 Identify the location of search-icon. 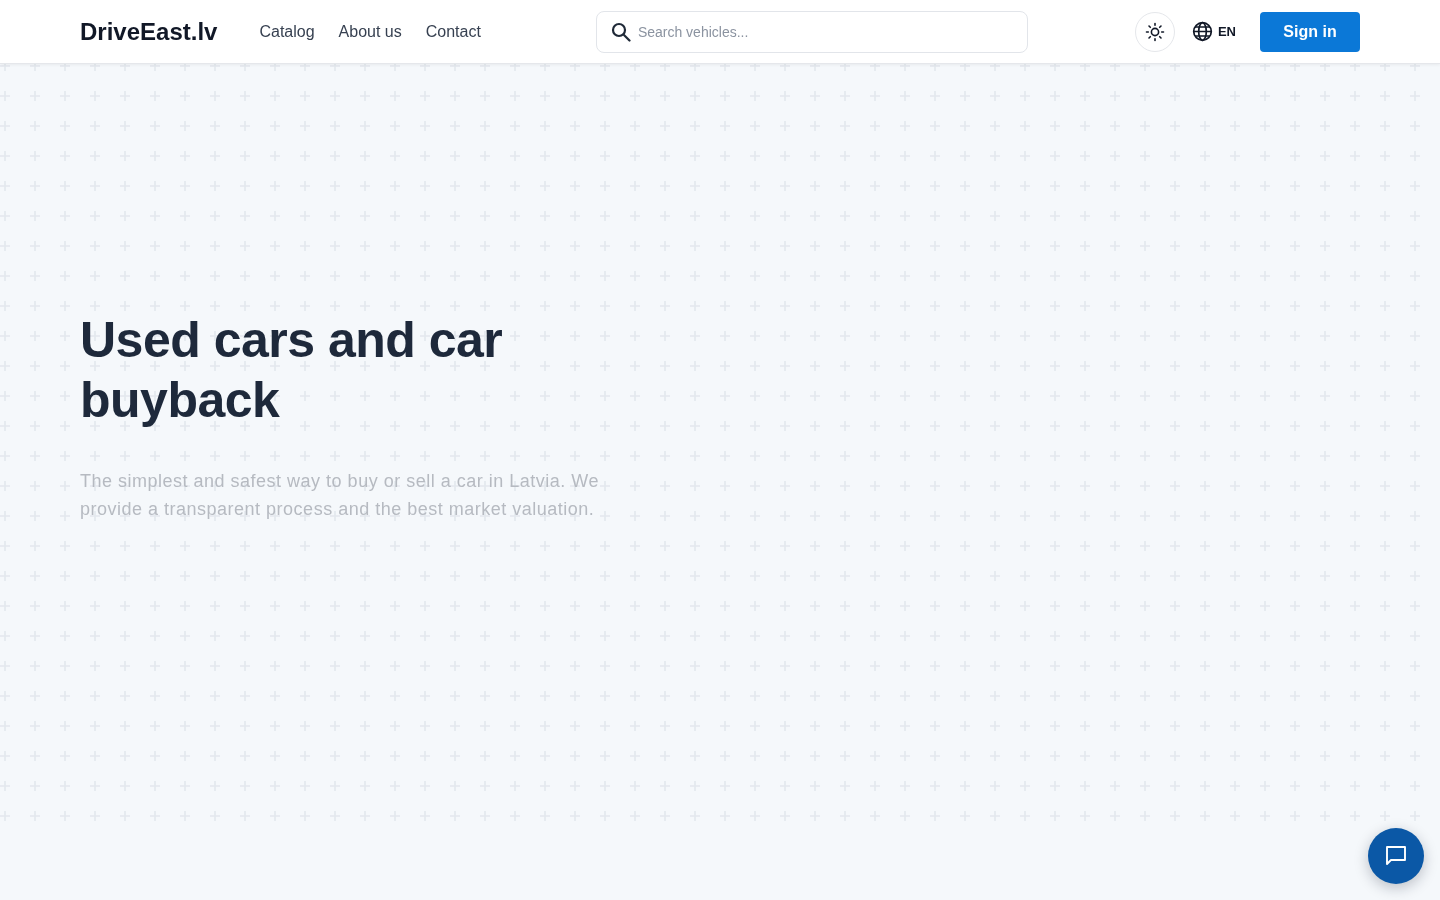
(620, 31).